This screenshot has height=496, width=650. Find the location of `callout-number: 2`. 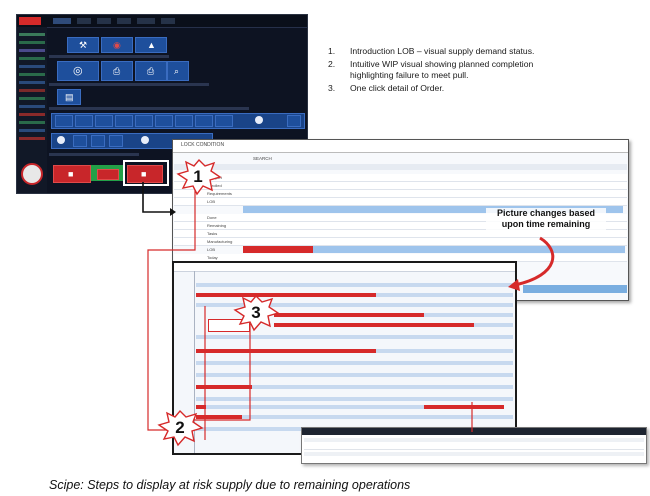

callout-number: 2 is located at coordinates (180, 427).